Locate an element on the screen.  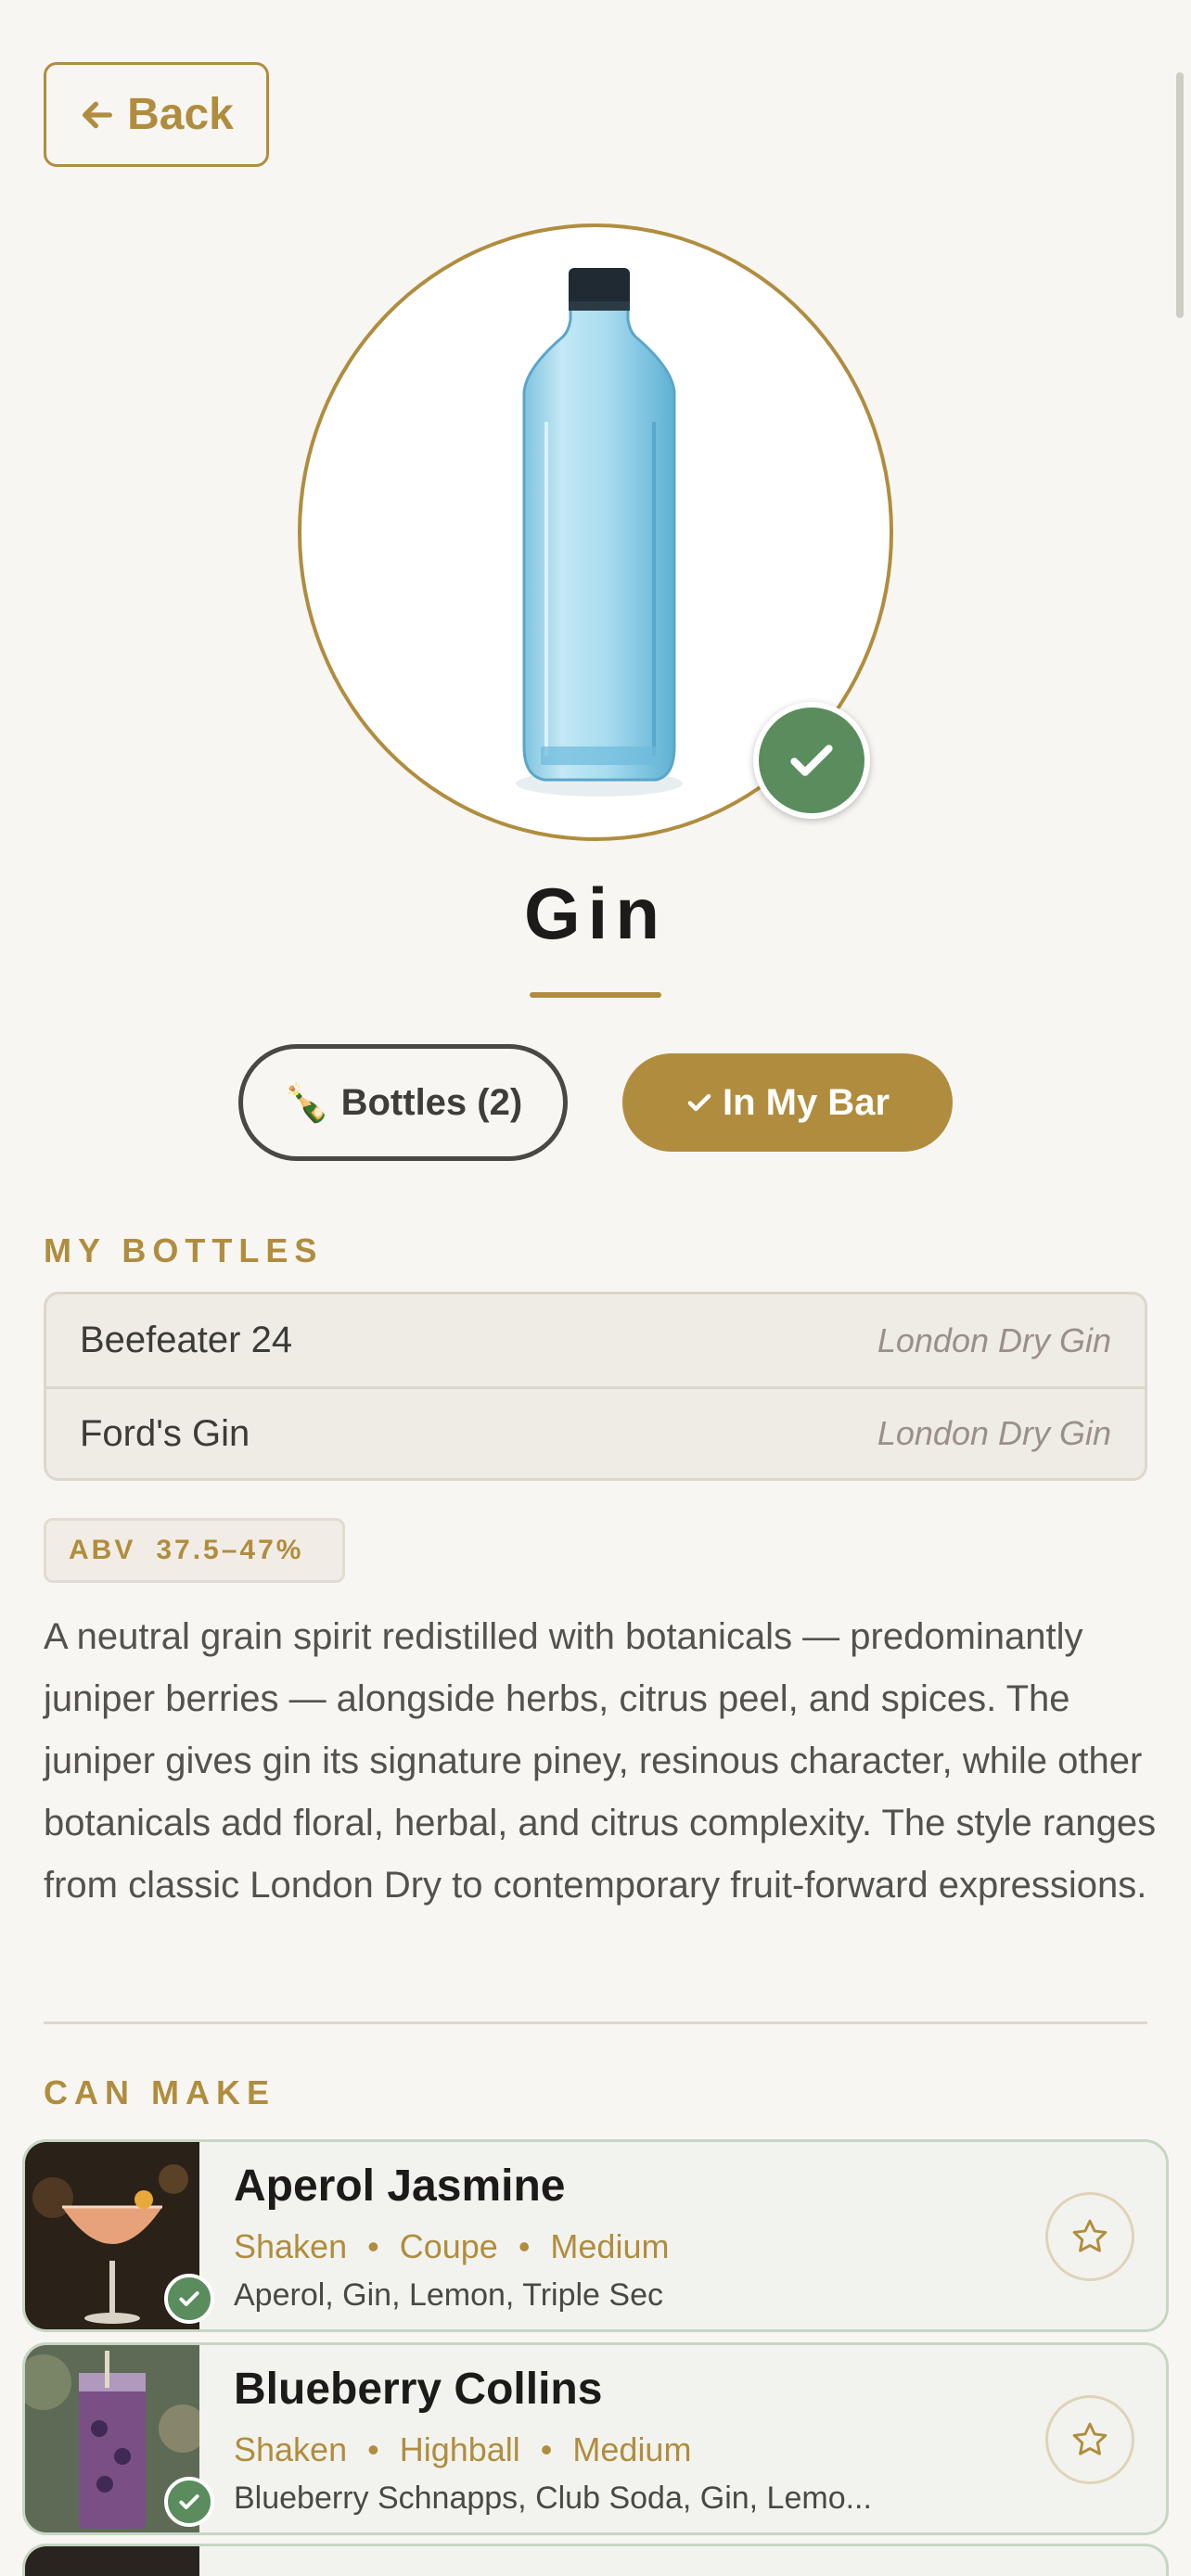
bottle-row: Beefeater 24 London Dry Gin is located at coordinates (595, 1340).